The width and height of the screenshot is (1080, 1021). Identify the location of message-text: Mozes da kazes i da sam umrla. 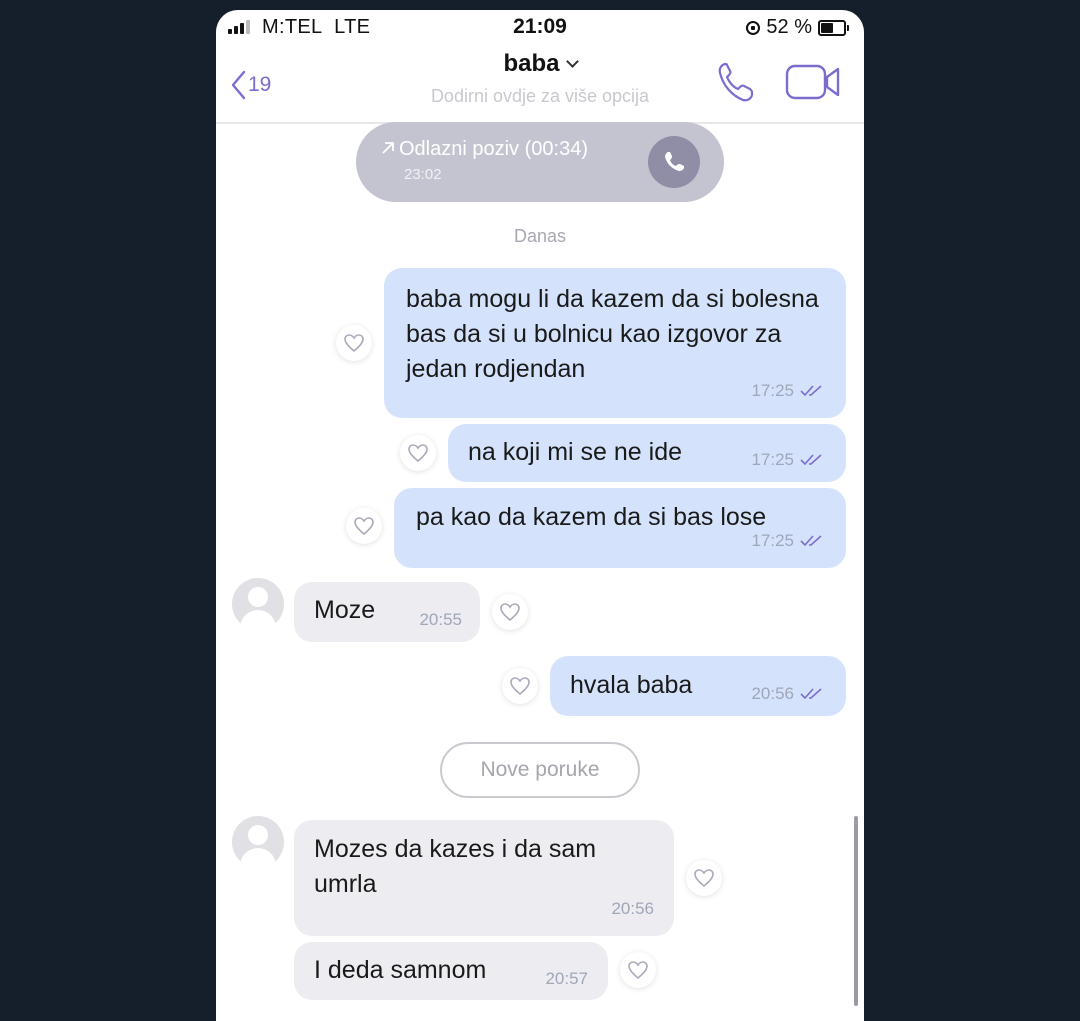
(455, 866).